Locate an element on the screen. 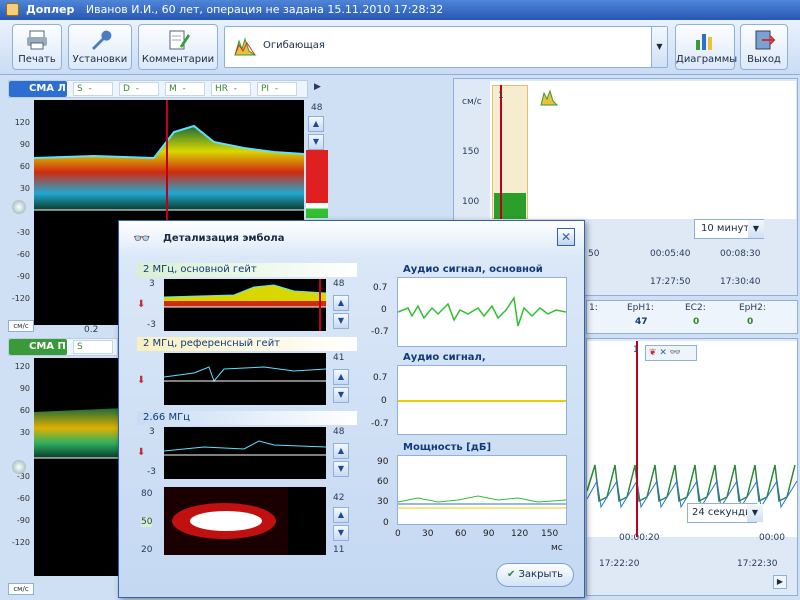 This screenshot has height=600, width=800. envelope-select: Огибающая ▼ is located at coordinates (446, 47).